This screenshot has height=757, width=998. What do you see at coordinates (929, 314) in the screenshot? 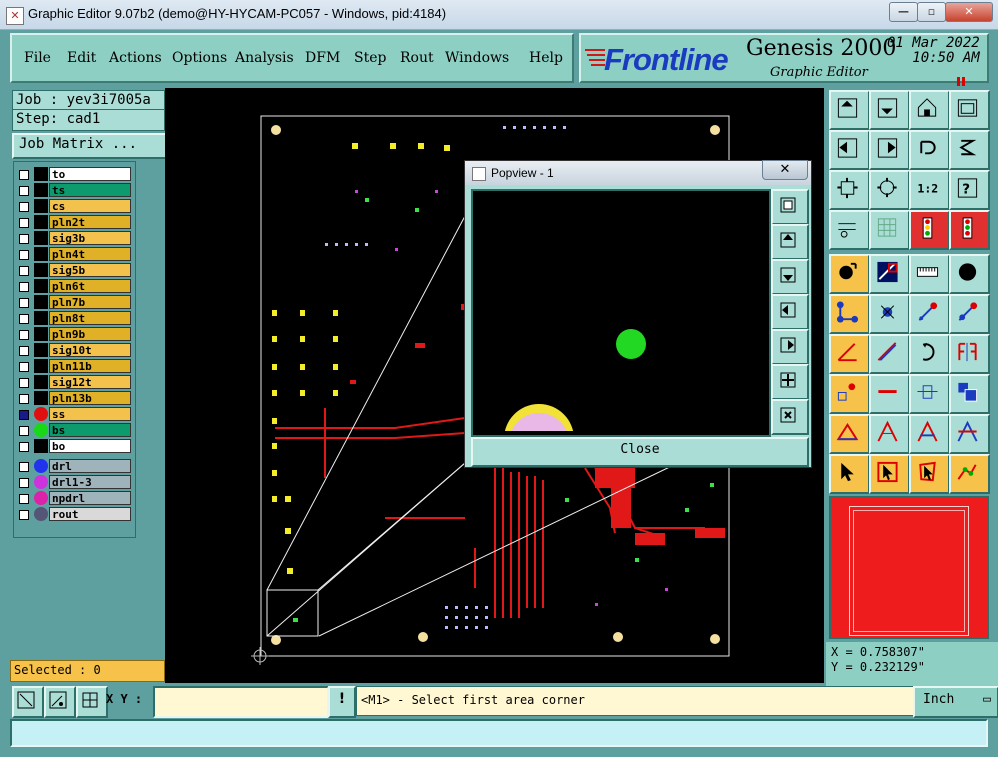
I see `point-add-tool-button` at bounding box center [929, 314].